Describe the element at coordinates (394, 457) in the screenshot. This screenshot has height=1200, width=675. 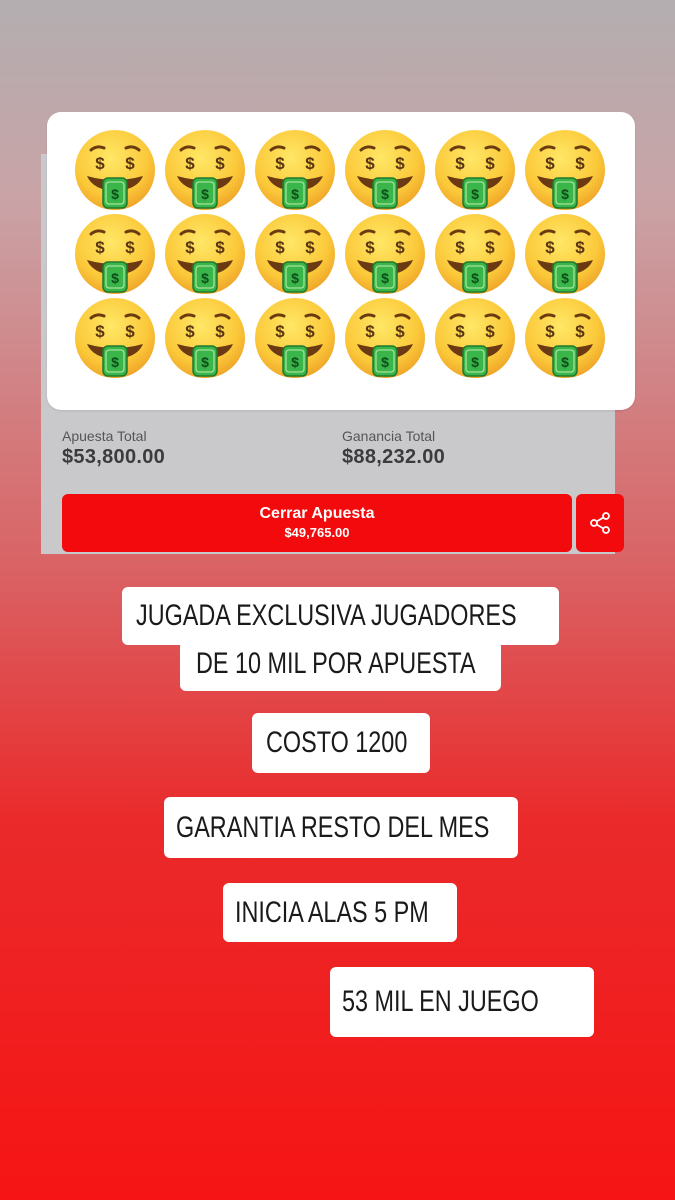
I see `total-winnings-value: $88,232.00` at that location.